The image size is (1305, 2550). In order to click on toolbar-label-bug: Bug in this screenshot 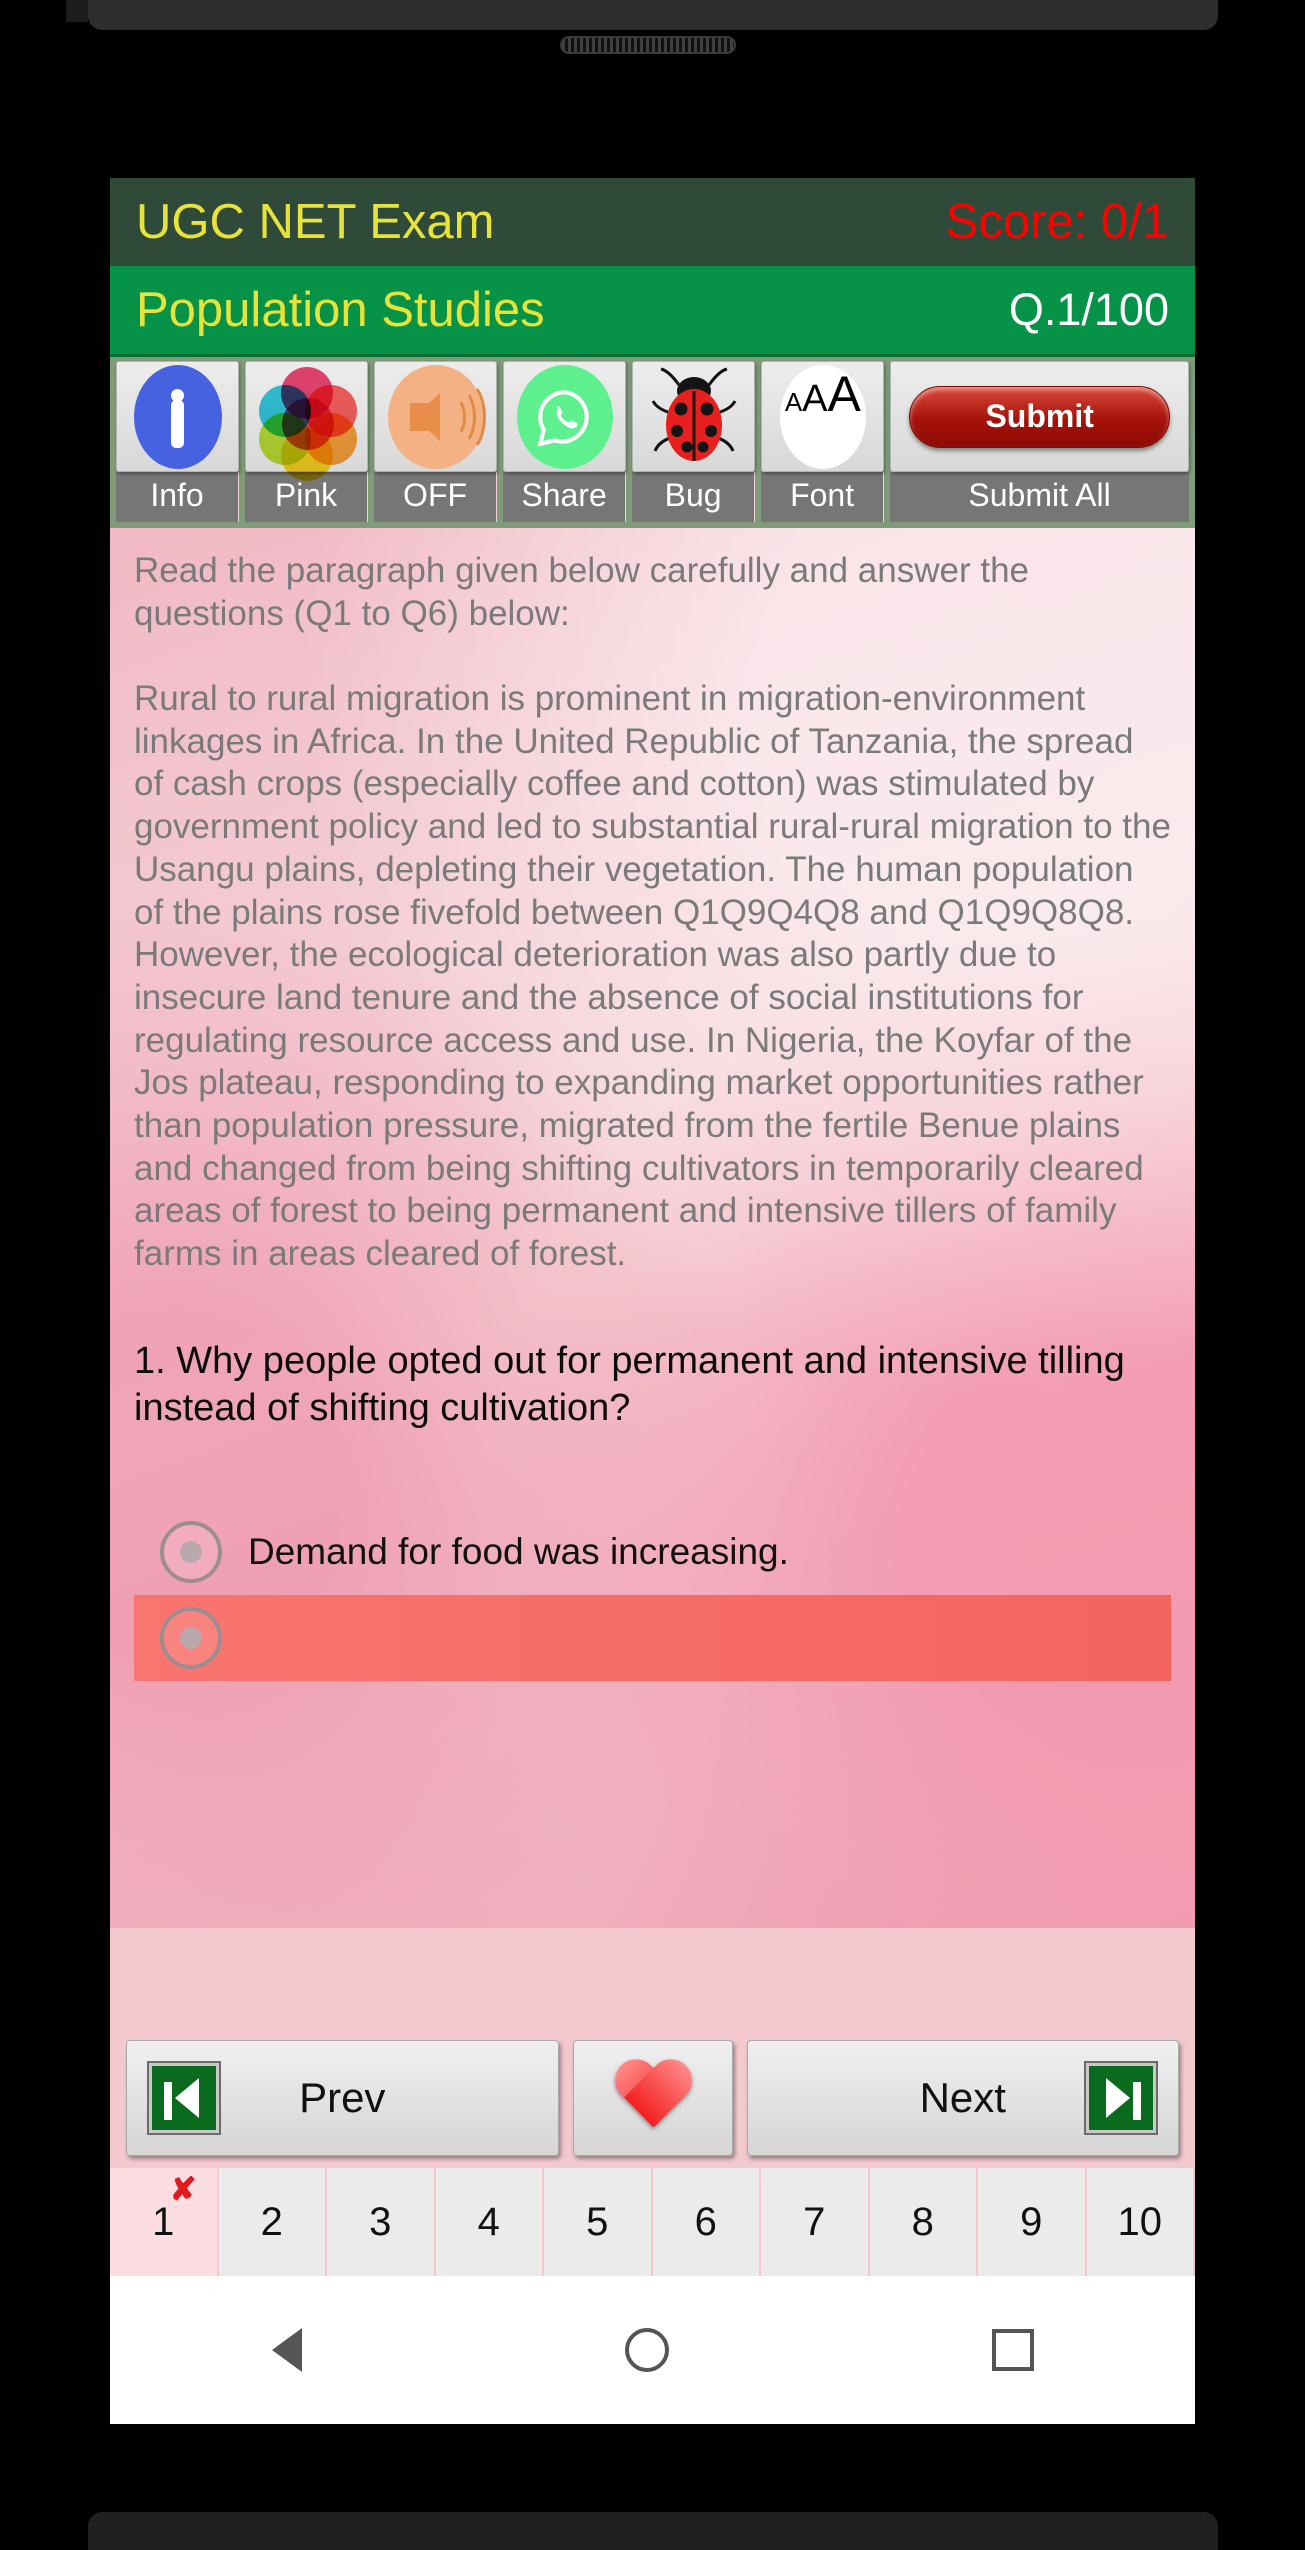, I will do `click(694, 497)`.